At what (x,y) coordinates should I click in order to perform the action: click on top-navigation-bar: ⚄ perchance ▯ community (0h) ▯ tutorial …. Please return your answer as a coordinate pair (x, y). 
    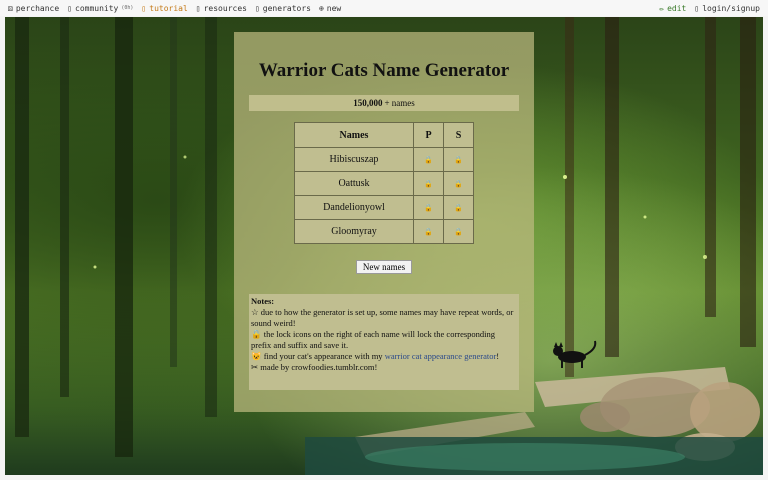
    Looking at the image, I should click on (384, 8).